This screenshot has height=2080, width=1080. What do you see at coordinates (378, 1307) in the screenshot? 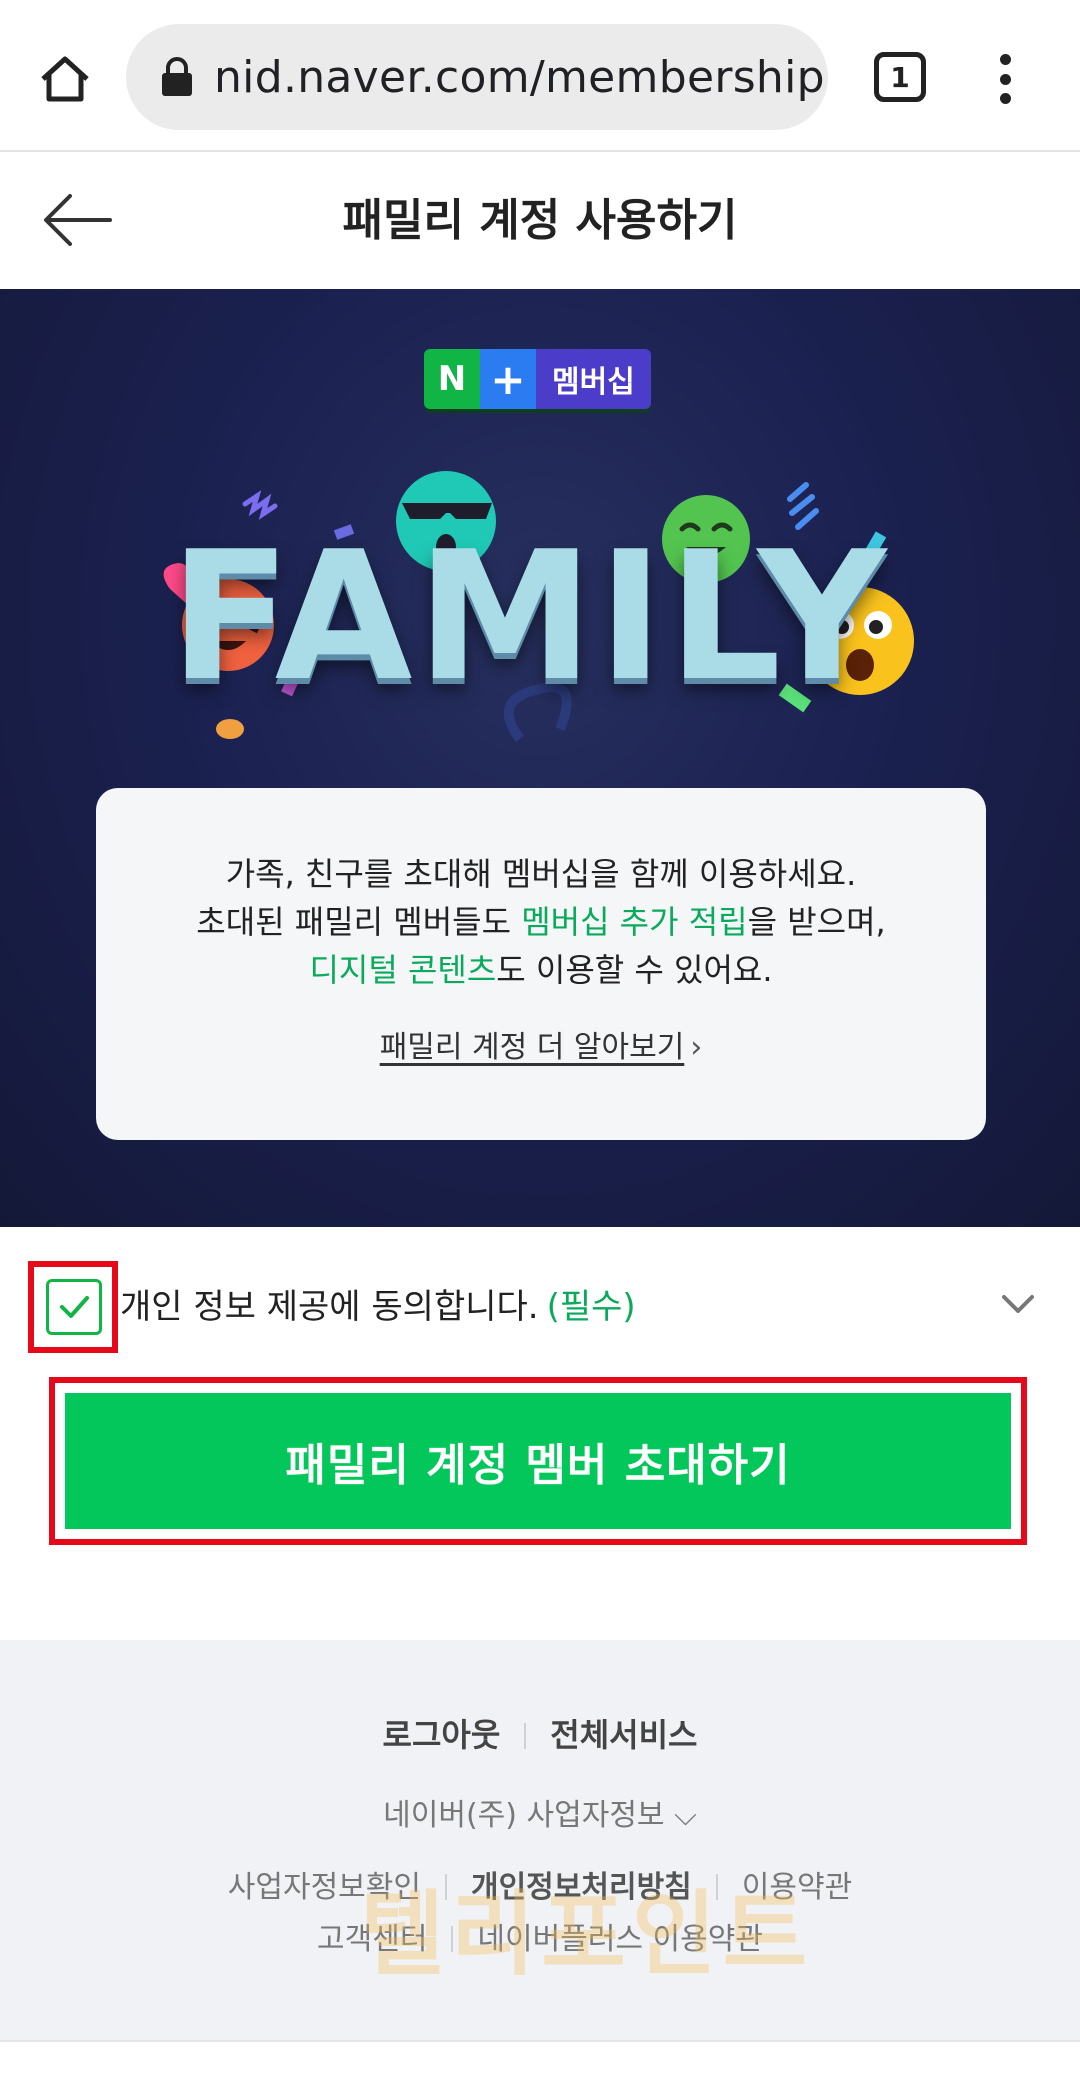
I see `consent-label: 개인 정보 제공에 동의합니다. (필수)` at bounding box center [378, 1307].